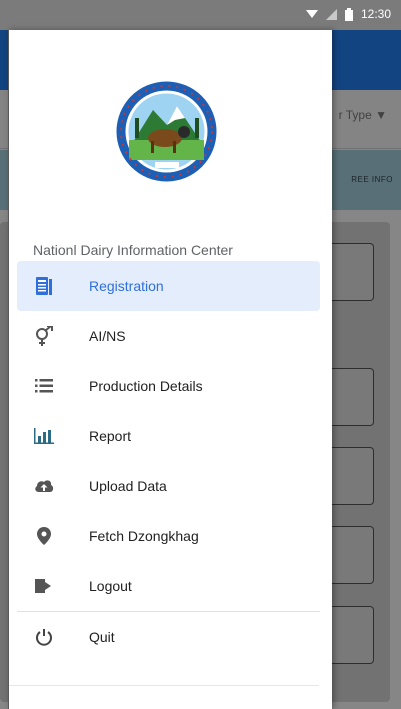 The width and height of the screenshot is (401, 709). I want to click on menu-item-label: AI/NS, so click(107, 336).